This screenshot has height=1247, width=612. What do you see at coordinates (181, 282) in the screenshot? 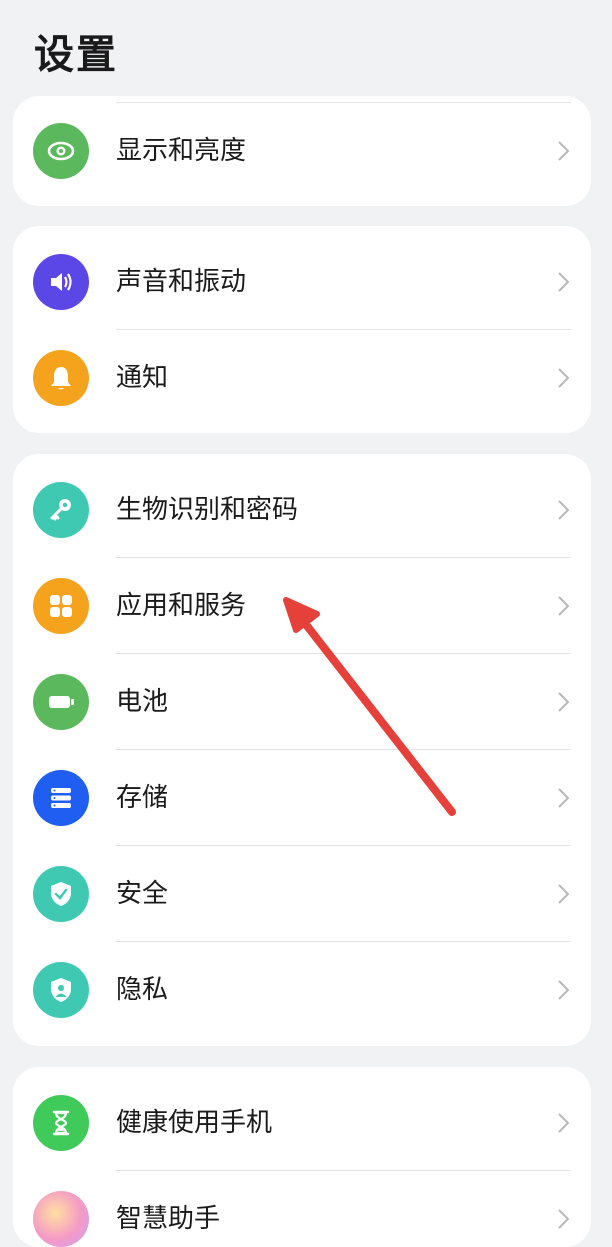
I see `settings-item-label: 声音和振动` at bounding box center [181, 282].